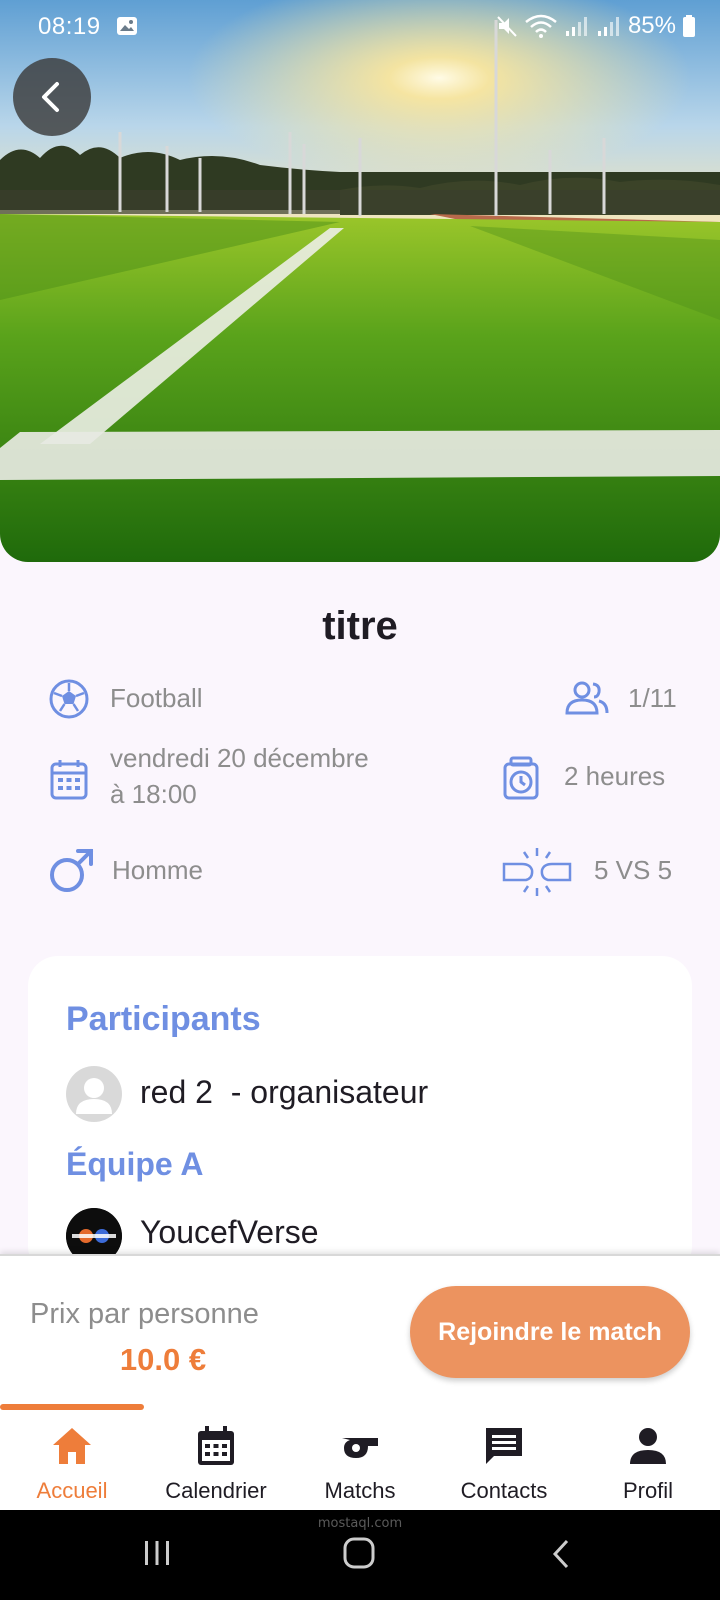 The width and height of the screenshot is (720, 1600). I want to click on nav-item-matchs: Matchs, so click(360, 1456).